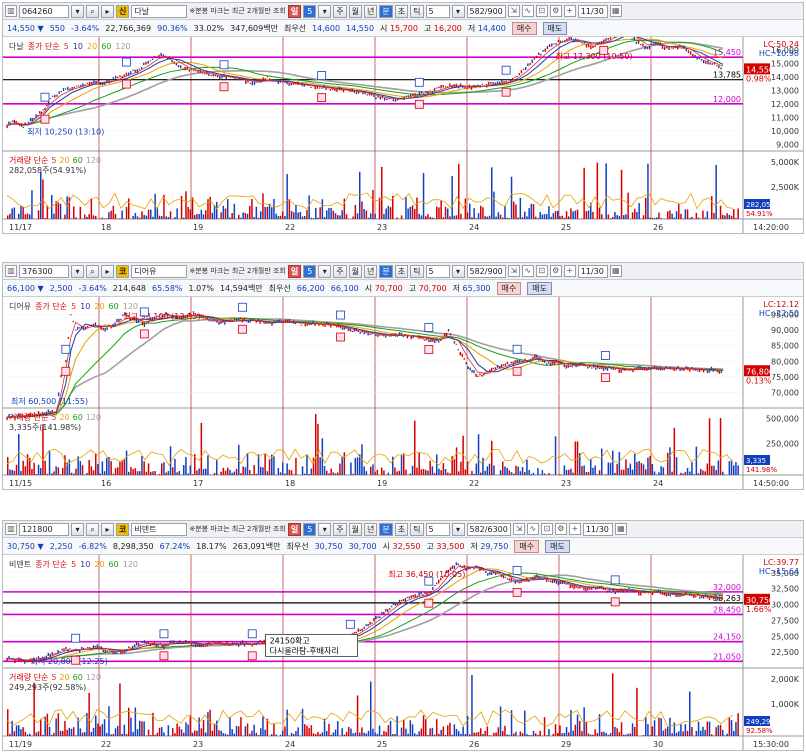 Image resolution: width=806 pixels, height=753 pixels. What do you see at coordinates (44, 11) in the screenshot?
I see `stock-code-input: 064260` at bounding box center [44, 11].